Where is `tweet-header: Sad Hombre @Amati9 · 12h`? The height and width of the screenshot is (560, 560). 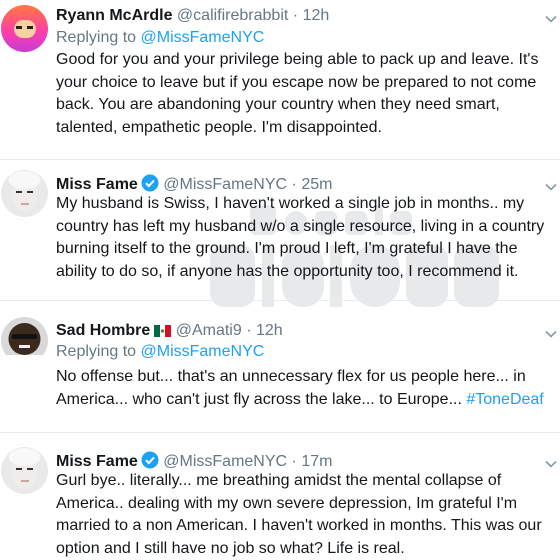 tweet-header: Sad Hombre @Amati9 · 12h is located at coordinates (169, 331).